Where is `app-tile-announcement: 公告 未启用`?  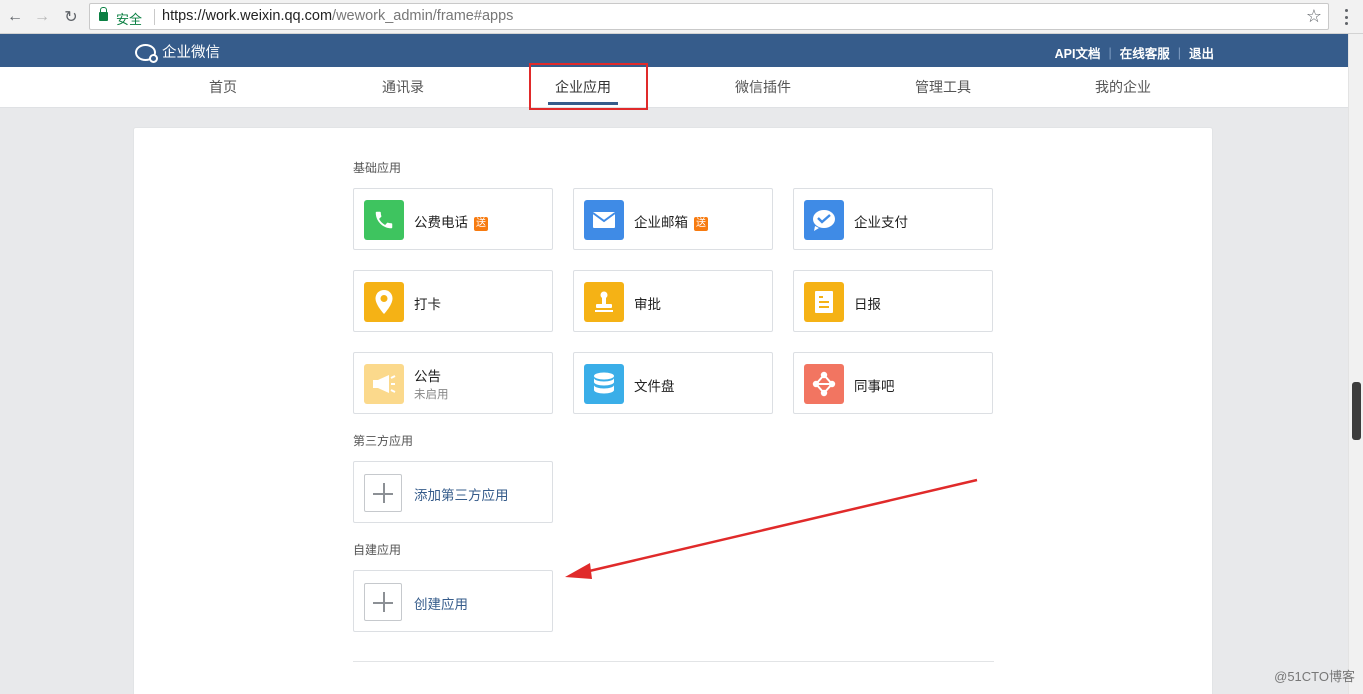 app-tile-announcement: 公告 未启用 is located at coordinates (453, 383).